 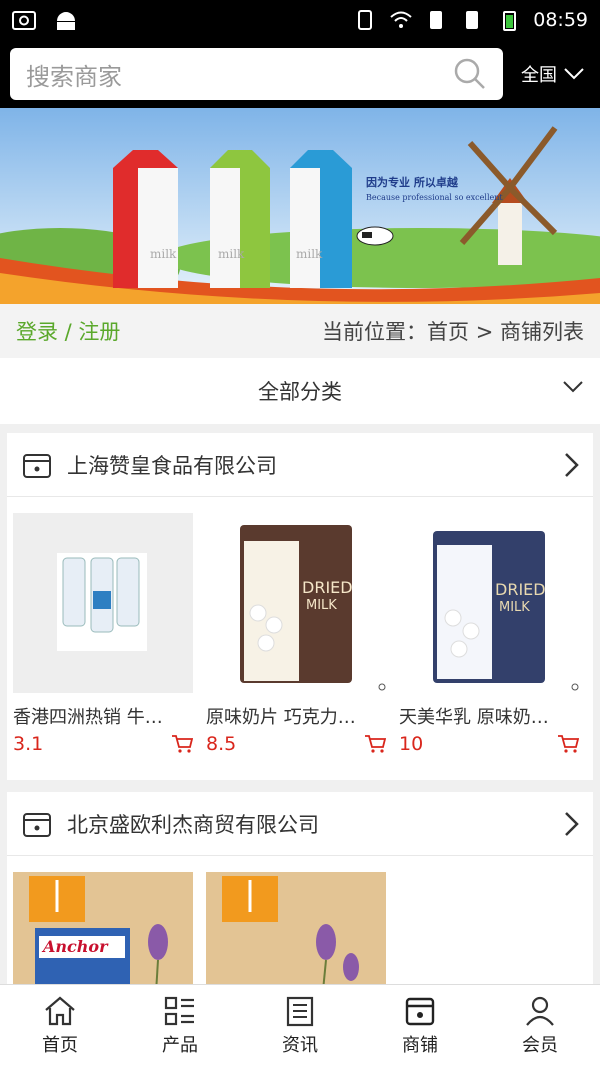 I want to click on milk-carton-green: milk, so click(x=240, y=219).